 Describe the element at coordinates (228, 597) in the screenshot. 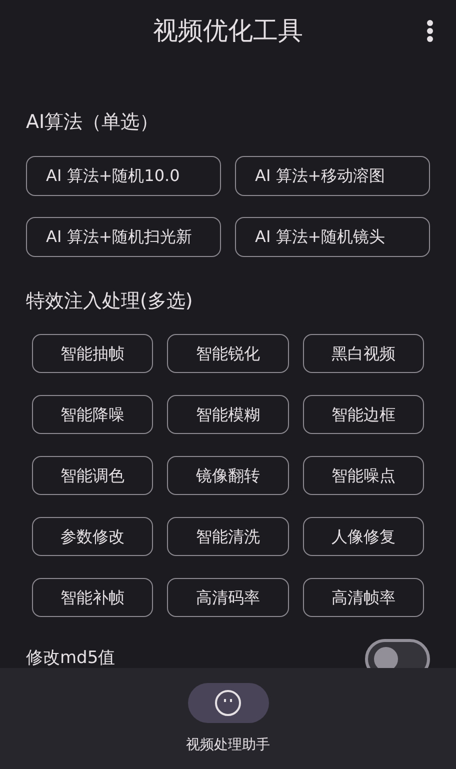

I see `option-chip: 高清码率` at that location.